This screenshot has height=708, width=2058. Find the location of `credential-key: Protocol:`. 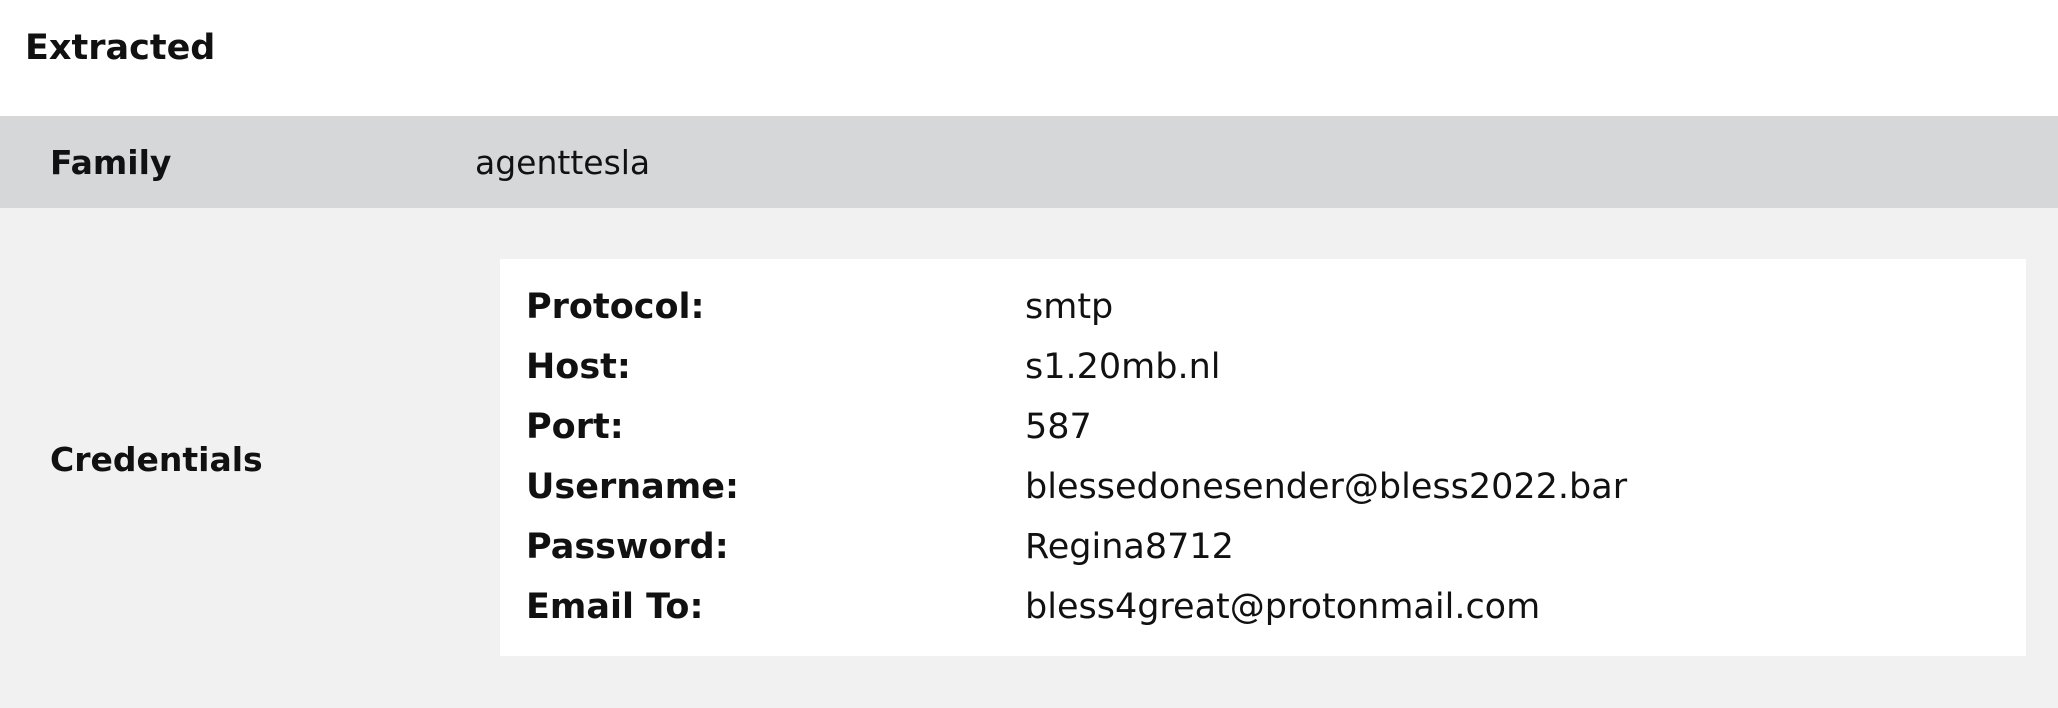

credential-key: Protocol: is located at coordinates (615, 307).